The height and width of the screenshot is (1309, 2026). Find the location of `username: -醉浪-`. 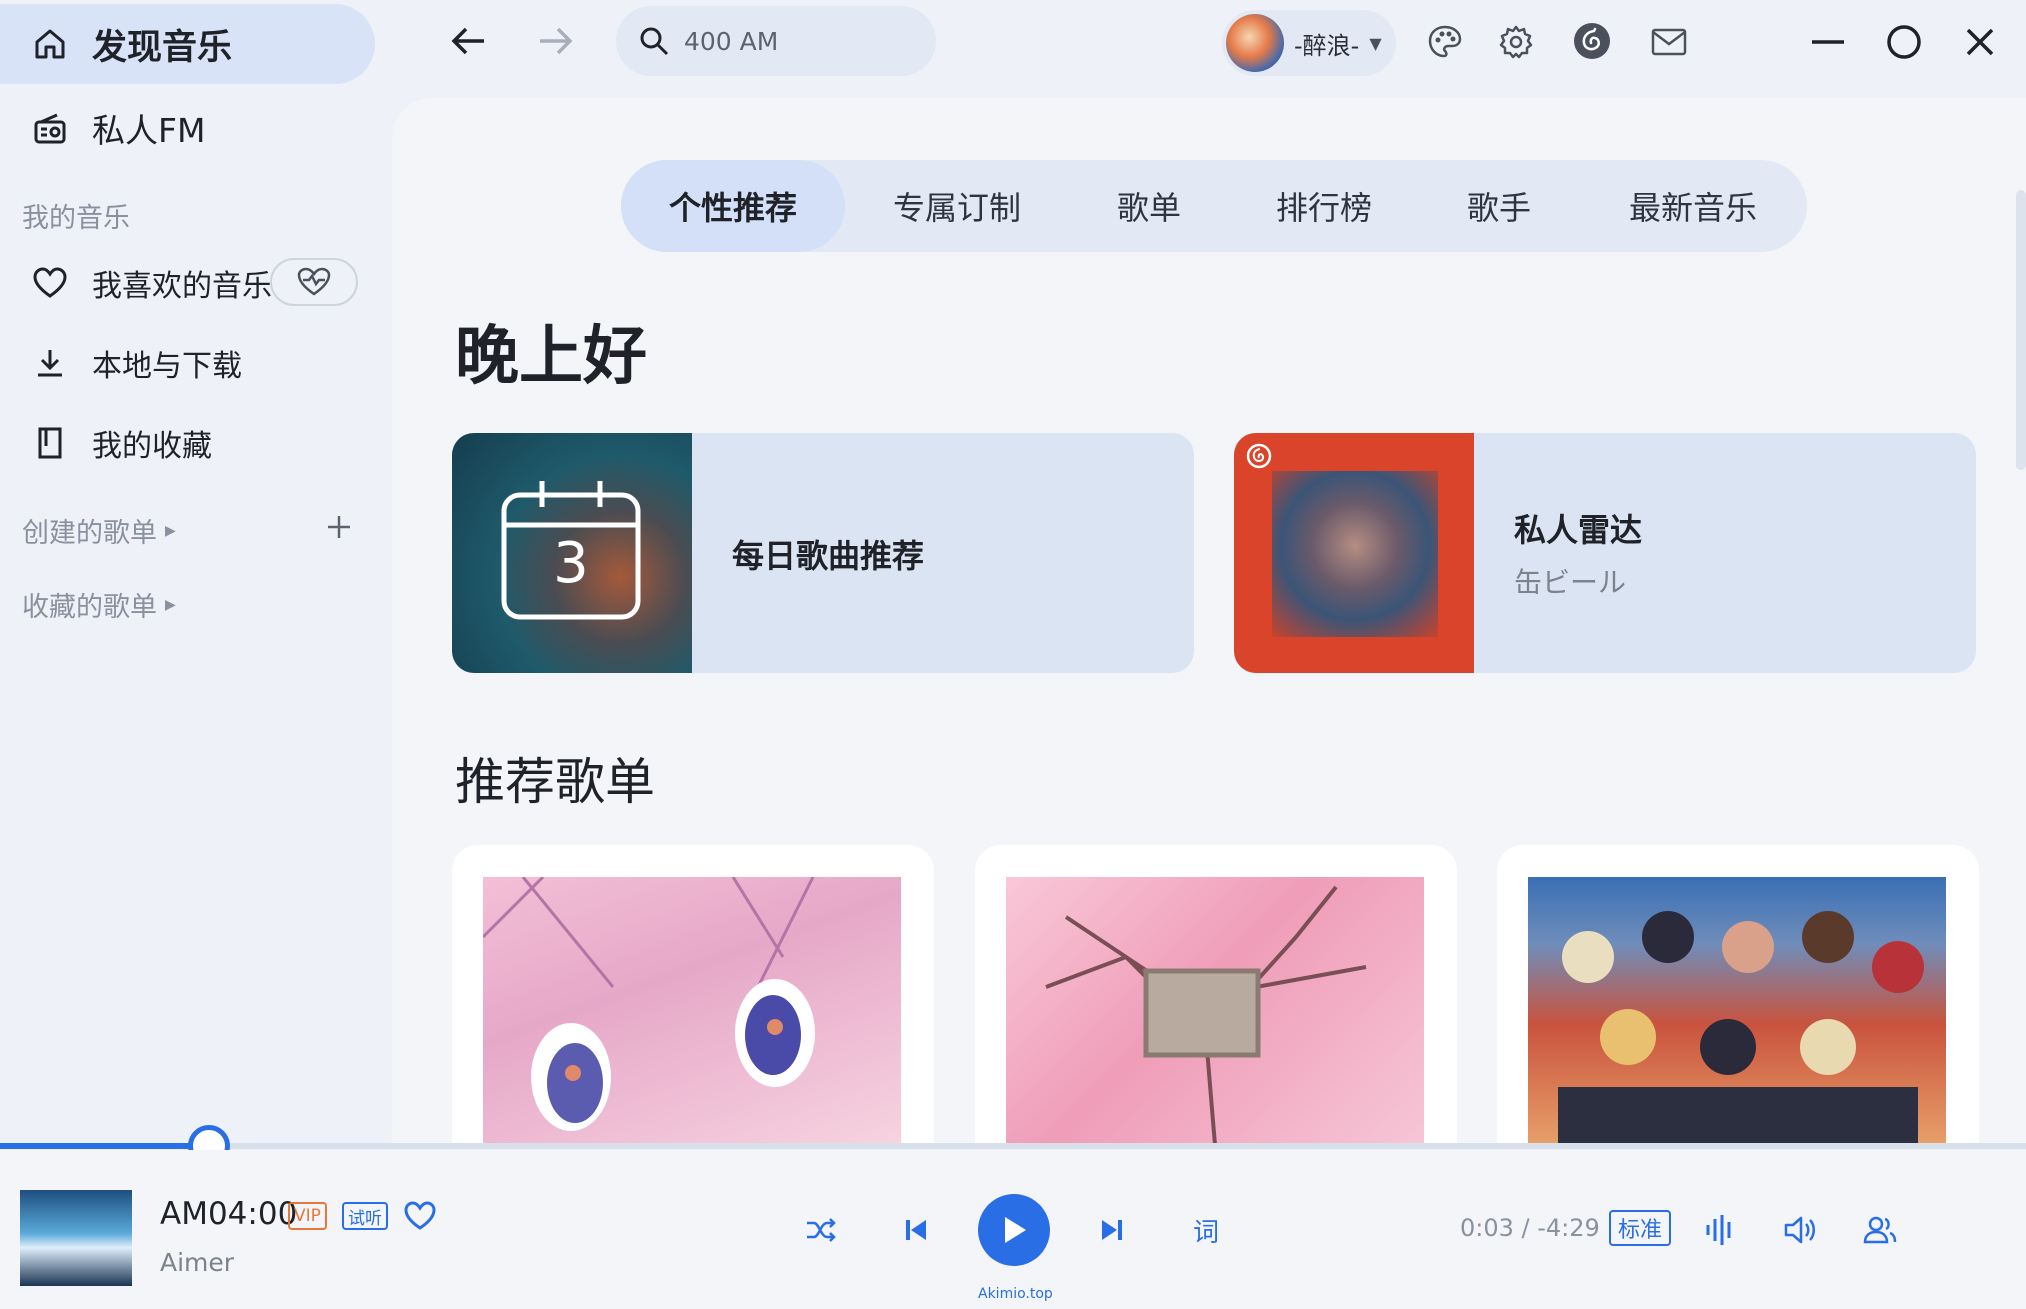

username: -醉浪- is located at coordinates (1327, 45).